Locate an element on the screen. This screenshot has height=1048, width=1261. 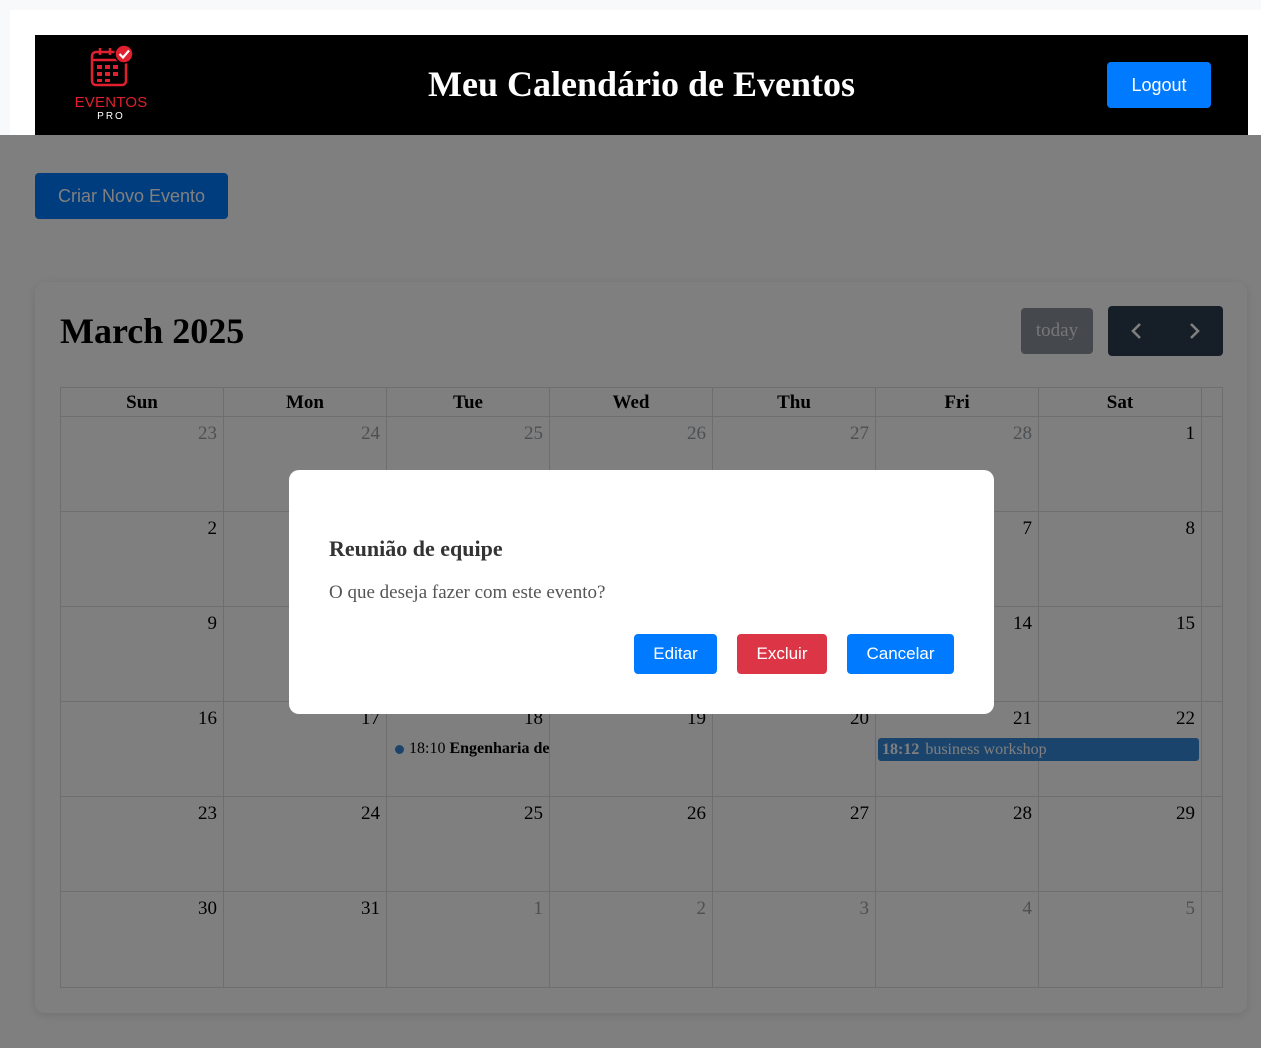
modal-title: Reunião de equipe is located at coordinates (416, 548).